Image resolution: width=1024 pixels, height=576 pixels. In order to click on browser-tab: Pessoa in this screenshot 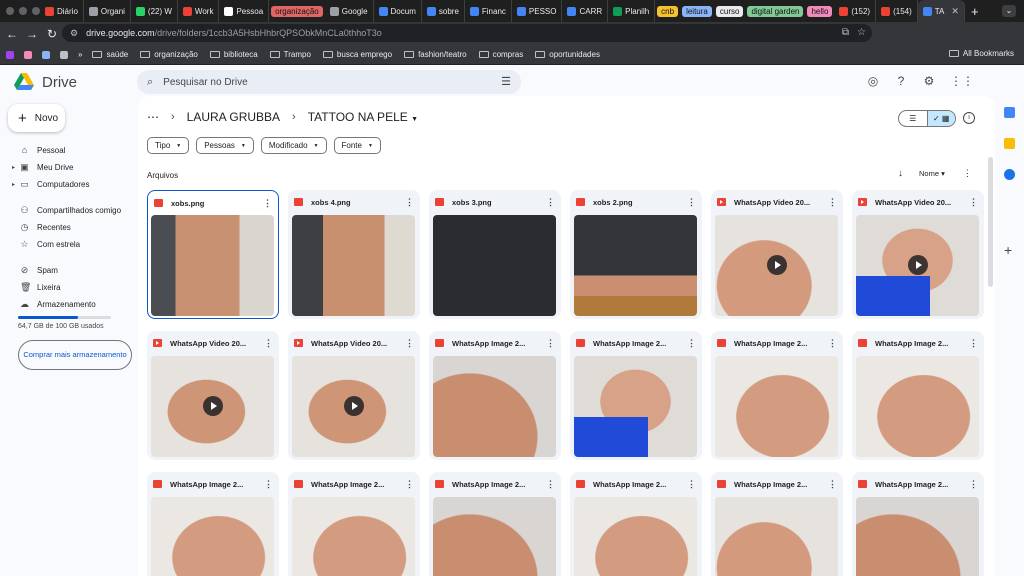, I will do `click(244, 11)`.